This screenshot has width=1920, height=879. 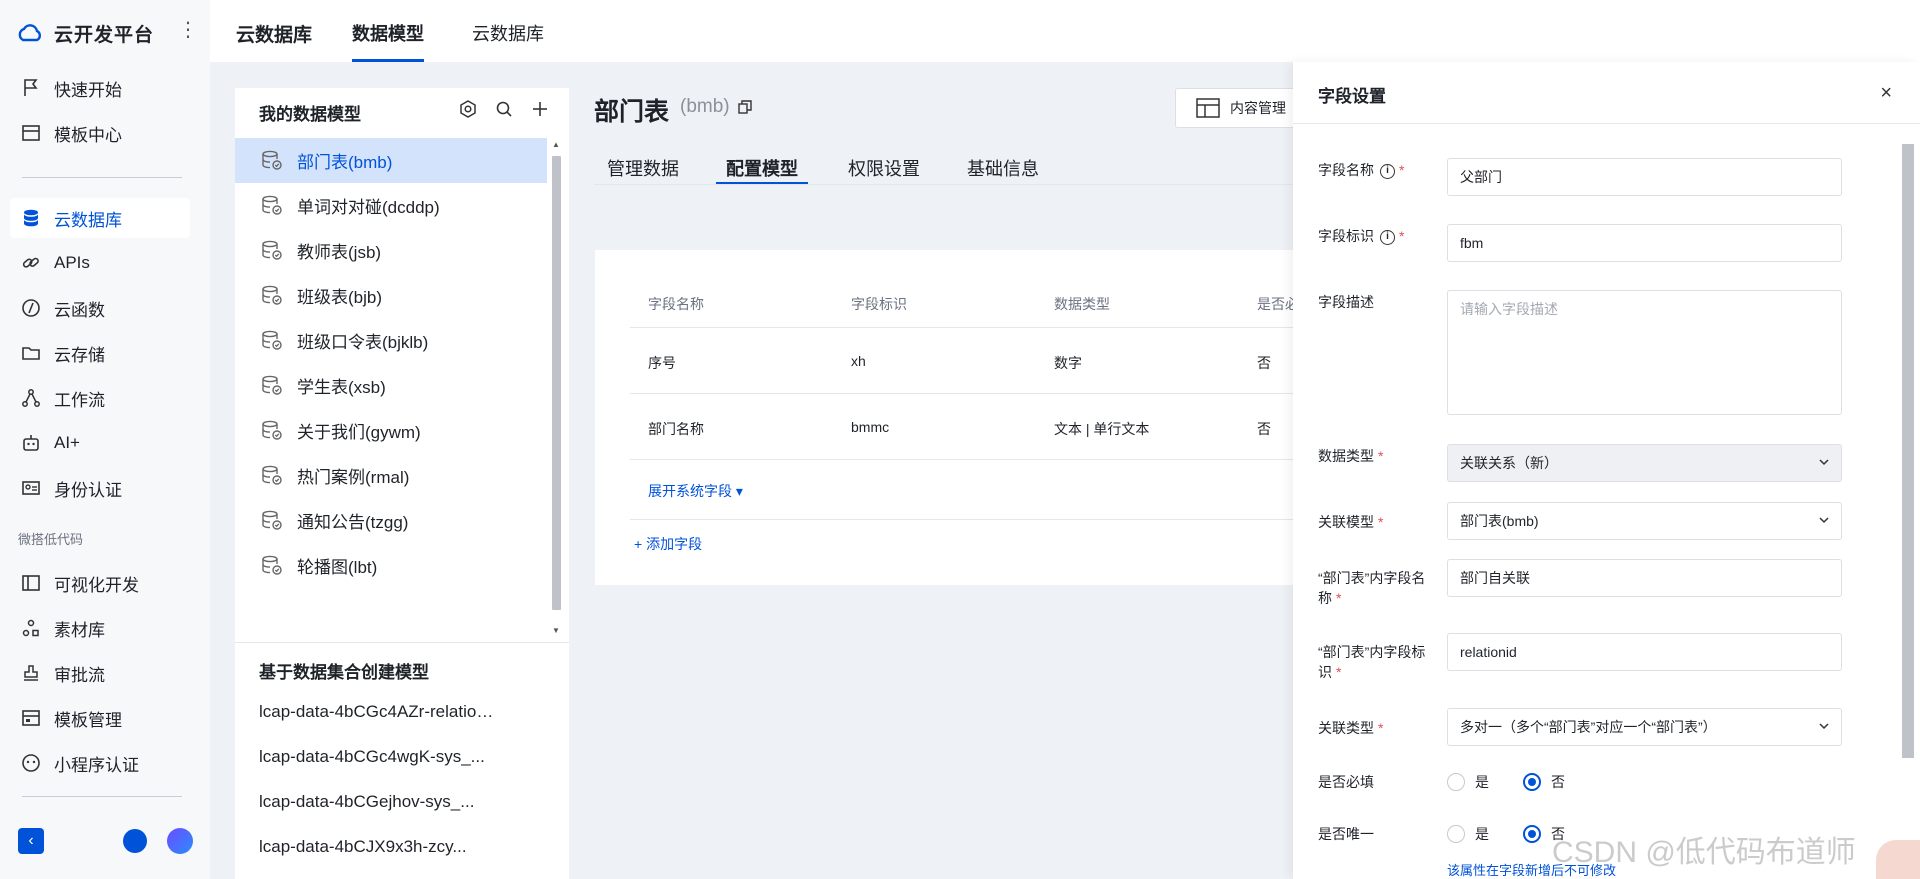 What do you see at coordinates (388, 41) in the screenshot?
I see `tab-data-model: 数据模型` at bounding box center [388, 41].